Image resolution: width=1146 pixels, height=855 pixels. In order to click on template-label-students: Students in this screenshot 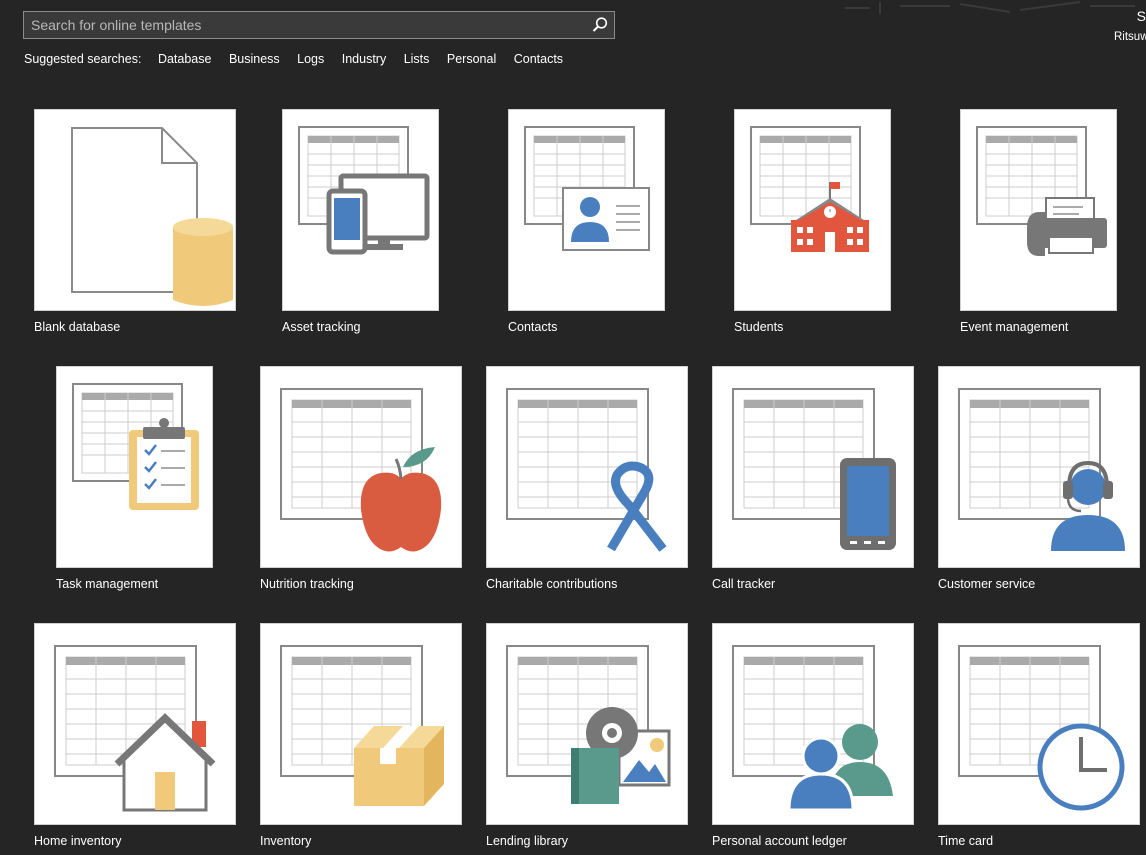, I will do `click(758, 327)`.